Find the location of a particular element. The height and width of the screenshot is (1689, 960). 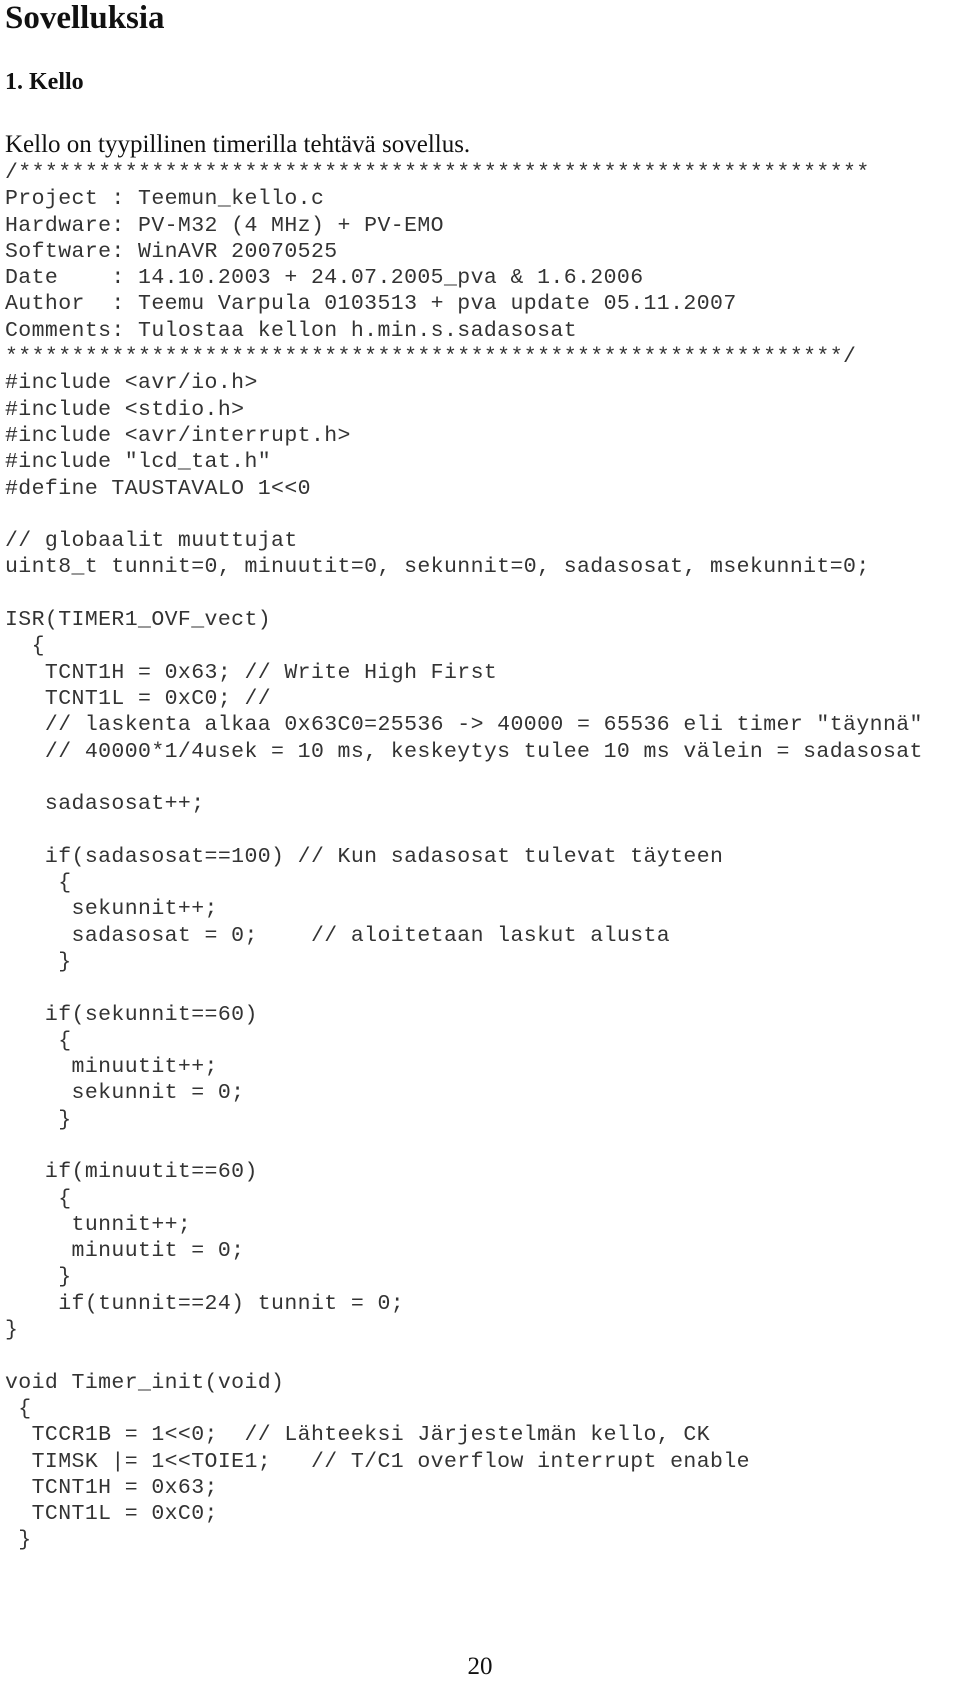

code-line: ISR(TIMER1_OVF_vect) is located at coordinates (138, 620).